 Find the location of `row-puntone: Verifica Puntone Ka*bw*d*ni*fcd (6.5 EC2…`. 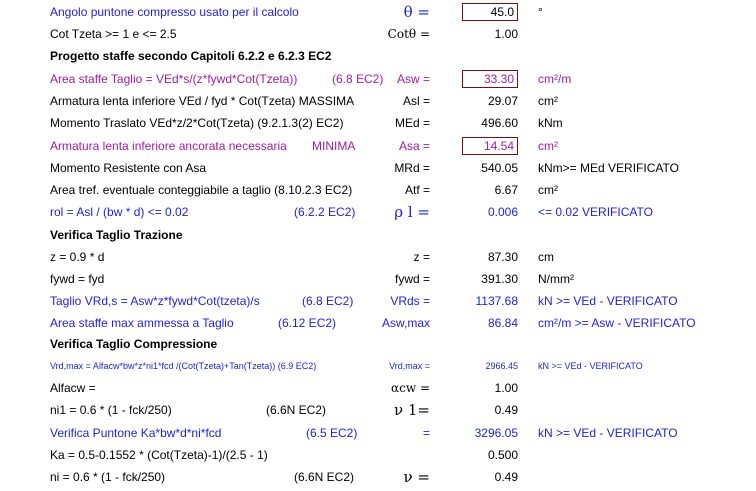

row-puntone: Verifica Puntone Ka*bw*d*ni*fcd (6.5 EC2… is located at coordinates (378, 433).